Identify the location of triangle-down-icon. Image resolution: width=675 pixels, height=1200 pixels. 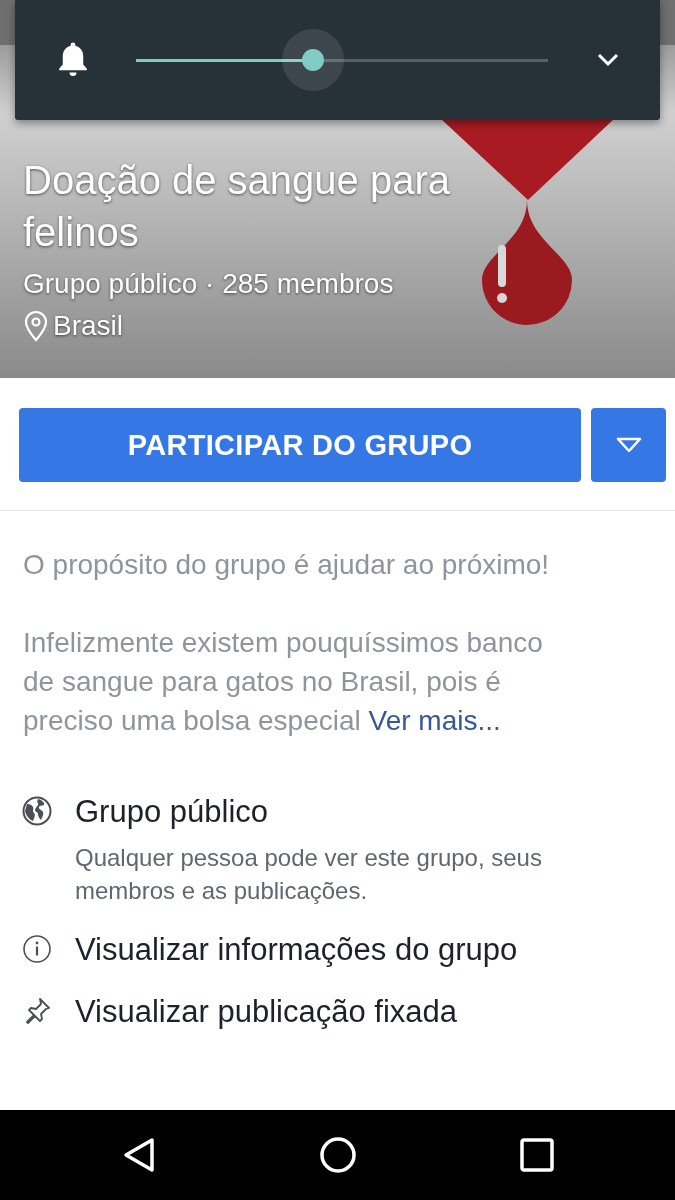
(628, 445).